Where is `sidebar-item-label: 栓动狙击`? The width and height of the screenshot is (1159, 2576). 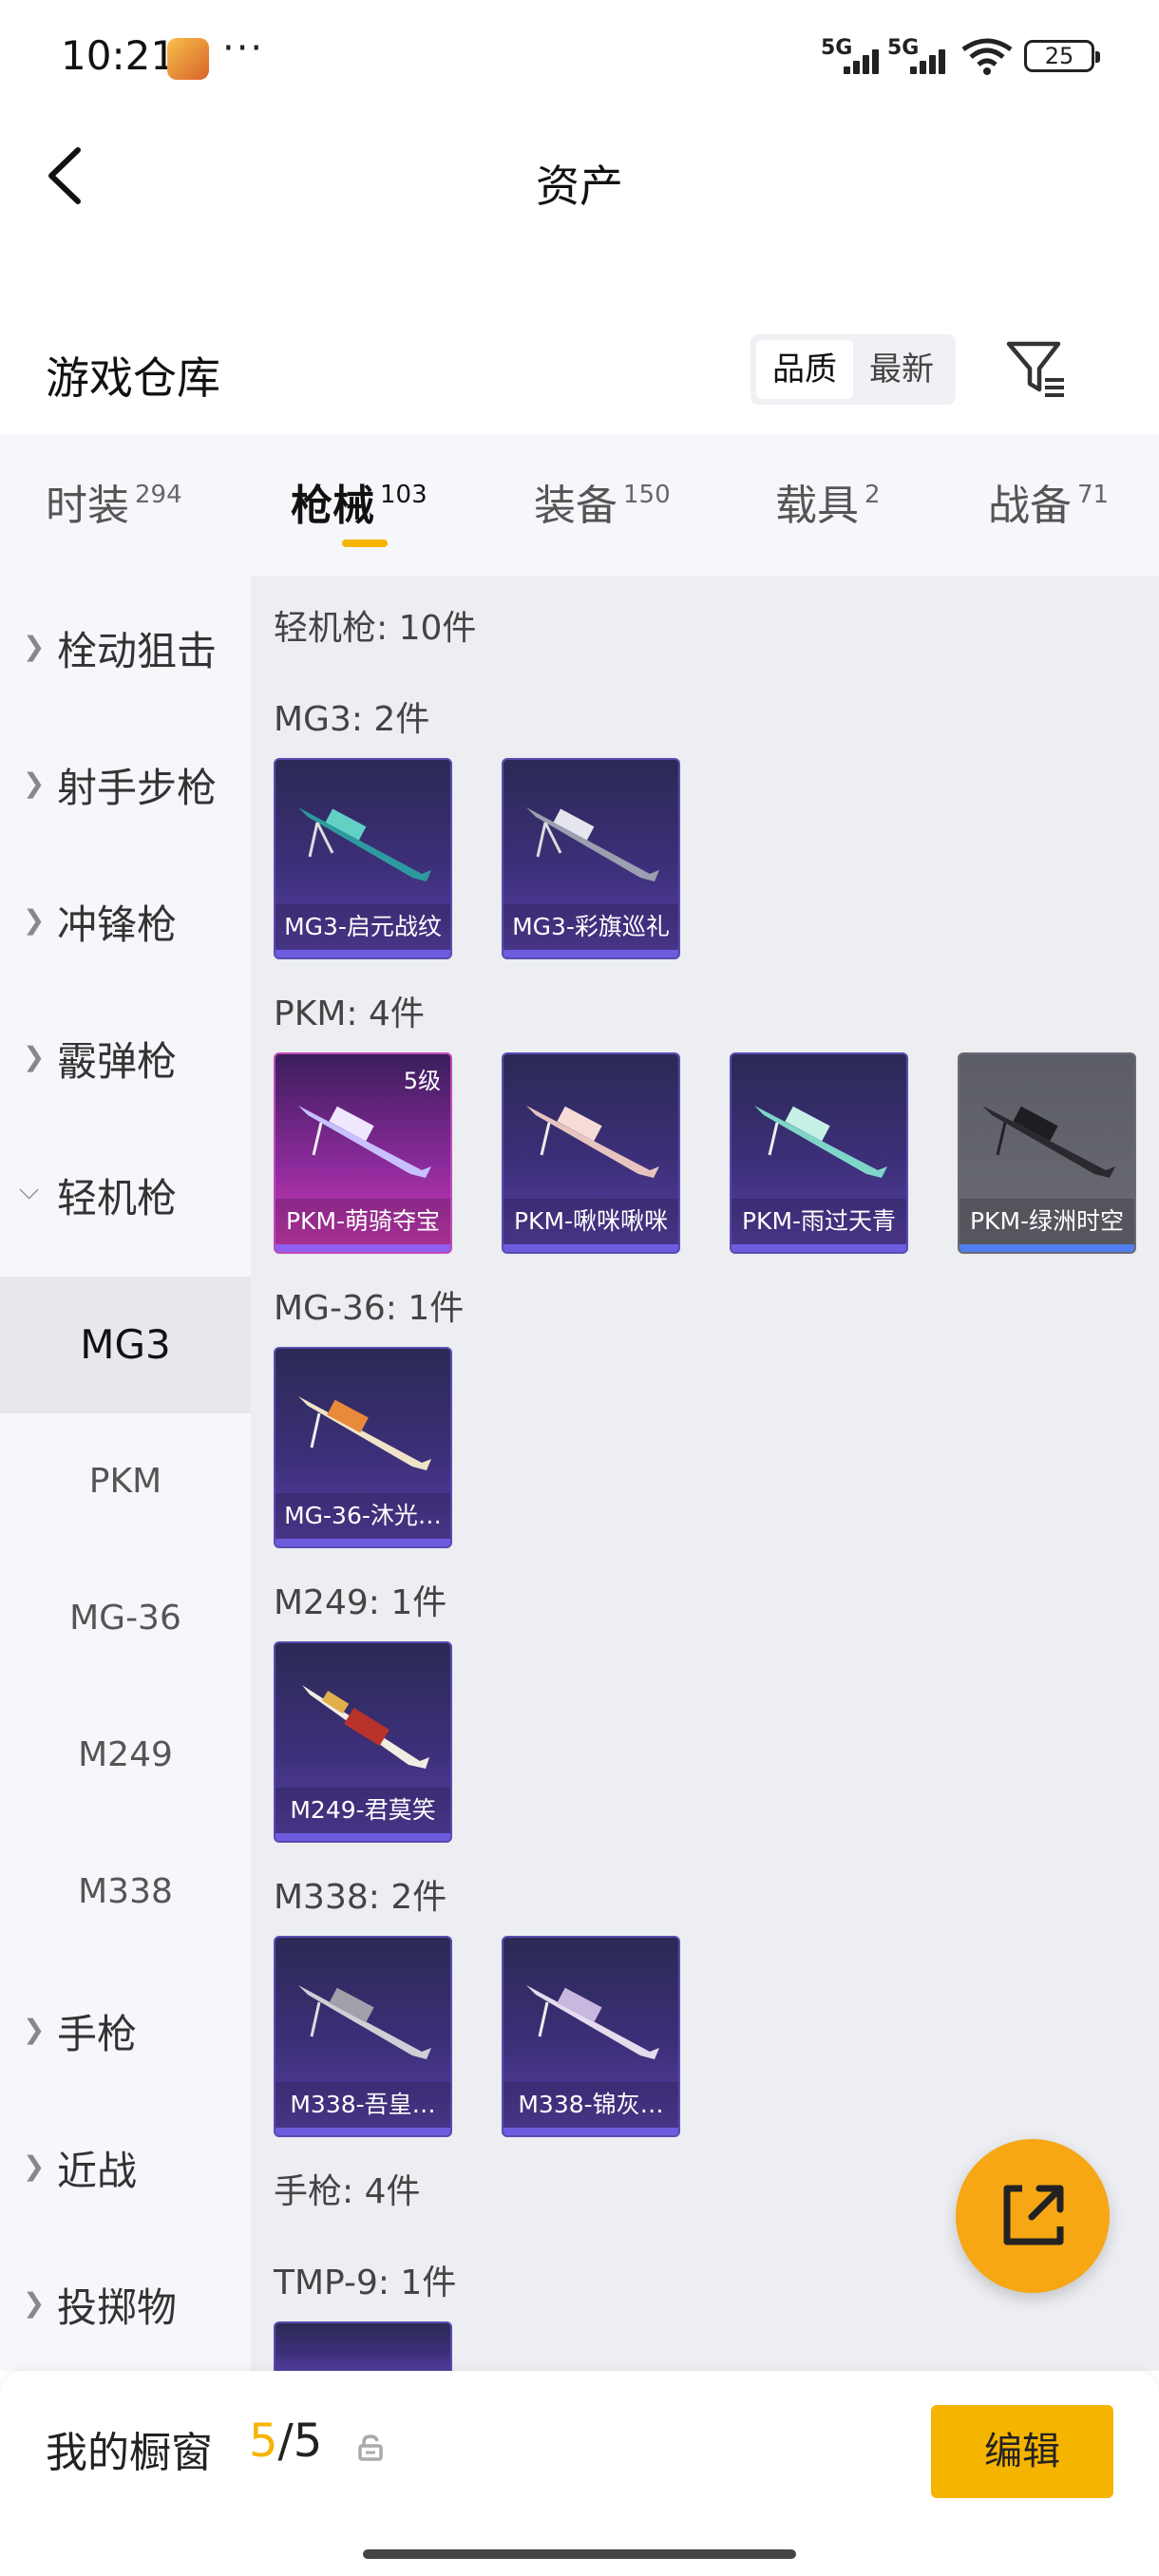 sidebar-item-label: 栓动狙击 is located at coordinates (137, 651).